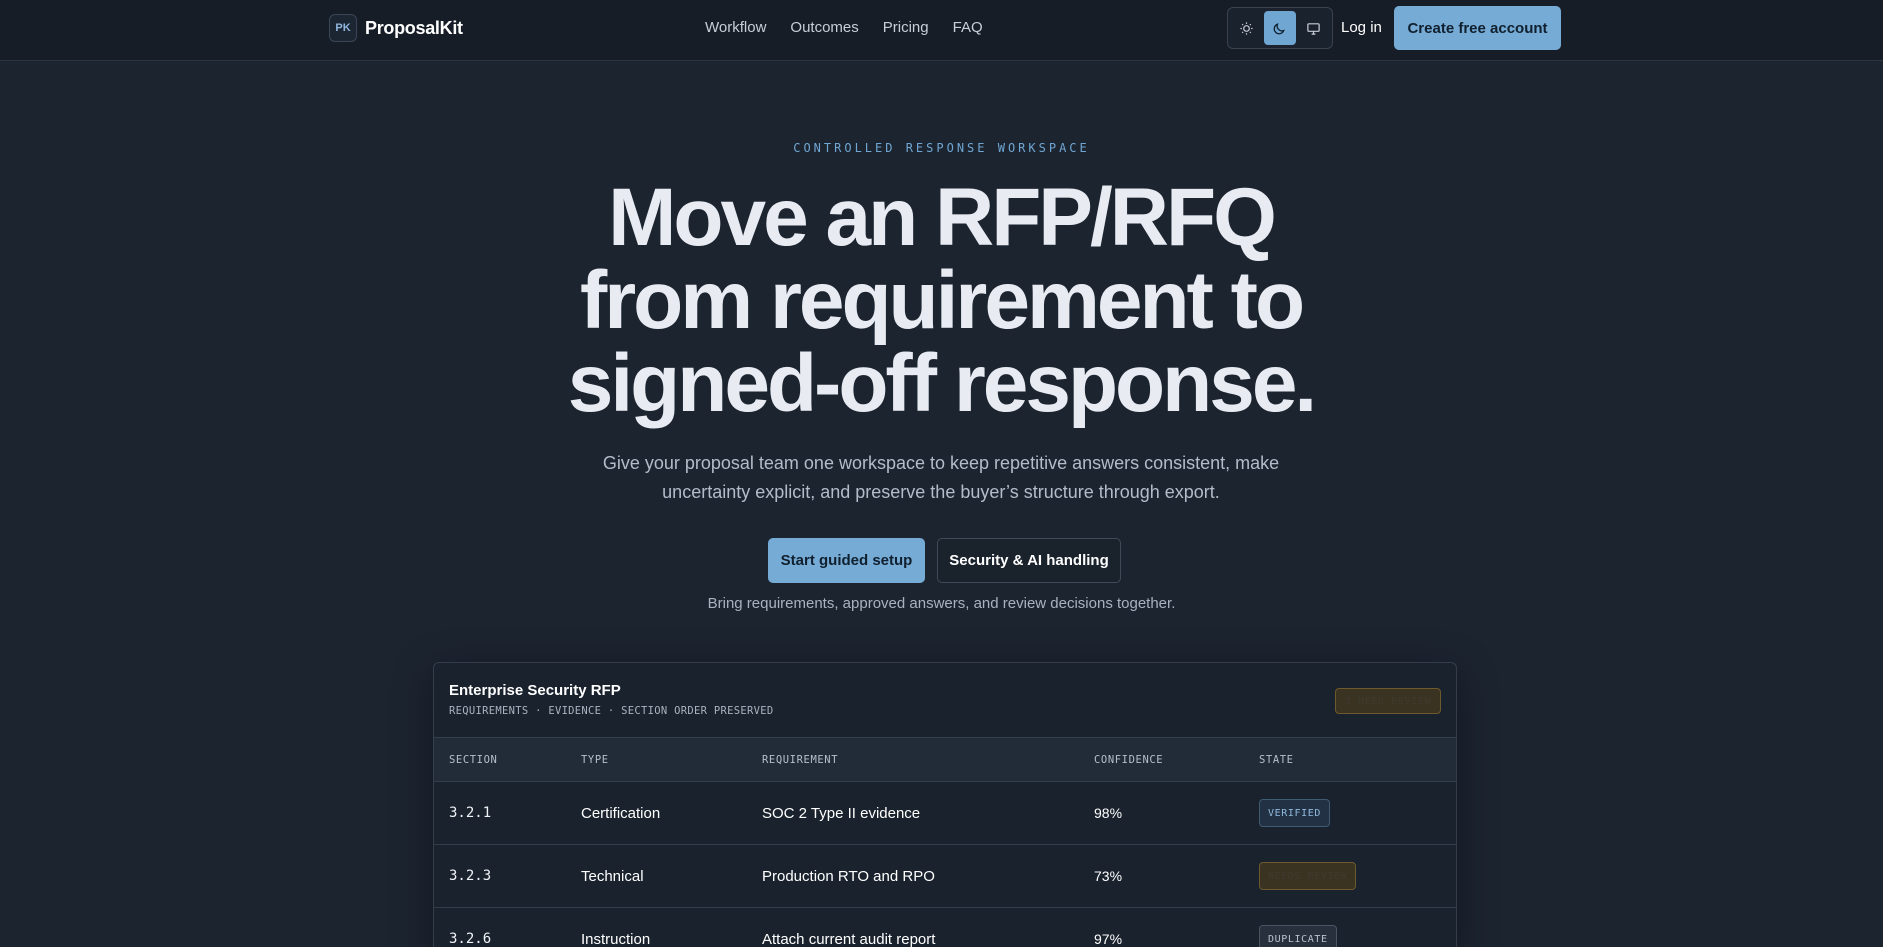  What do you see at coordinates (535, 690) in the screenshot?
I see `panel-title: Enterprise Security RFP` at bounding box center [535, 690].